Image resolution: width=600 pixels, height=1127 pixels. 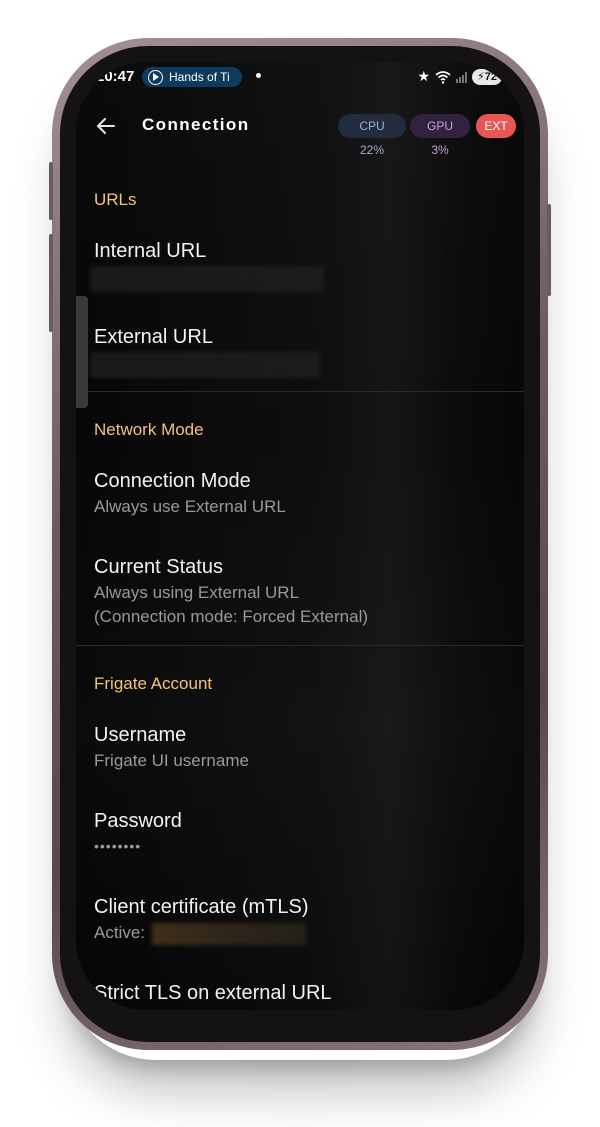 I want to click on media-notification-pill: Hands of Ti, so click(x=192, y=77).